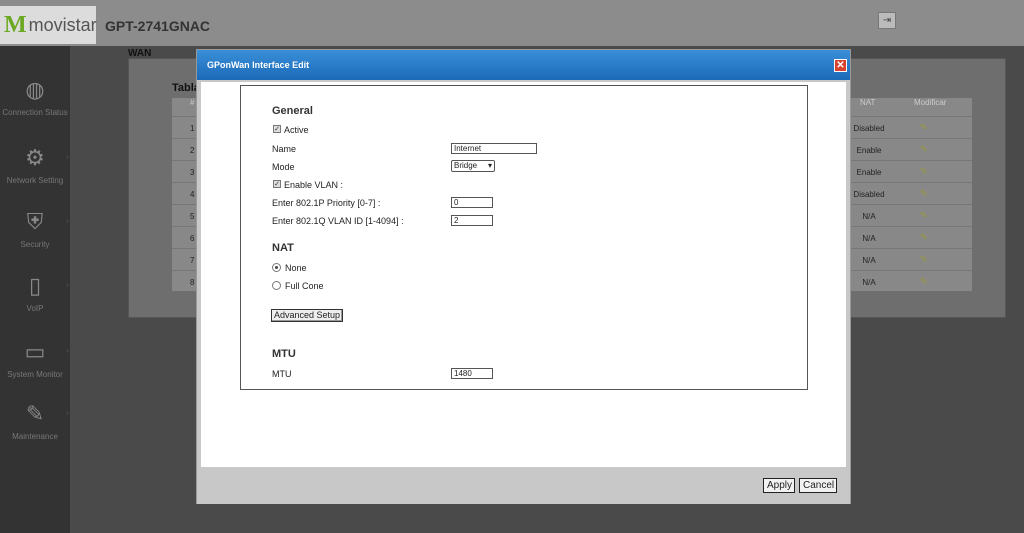 This screenshot has height=533, width=1024. What do you see at coordinates (326, 203) in the screenshot?
I see `priority-label: Enter 802.1P Priority [0-7] :` at bounding box center [326, 203].